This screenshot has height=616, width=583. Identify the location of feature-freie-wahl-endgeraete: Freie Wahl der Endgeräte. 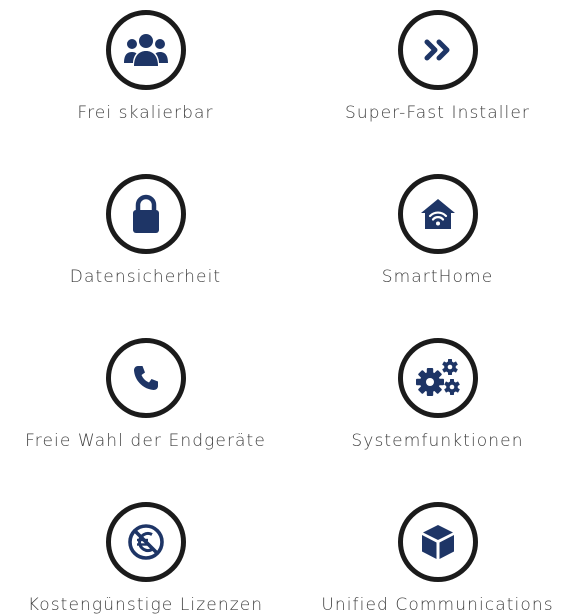
(145, 394).